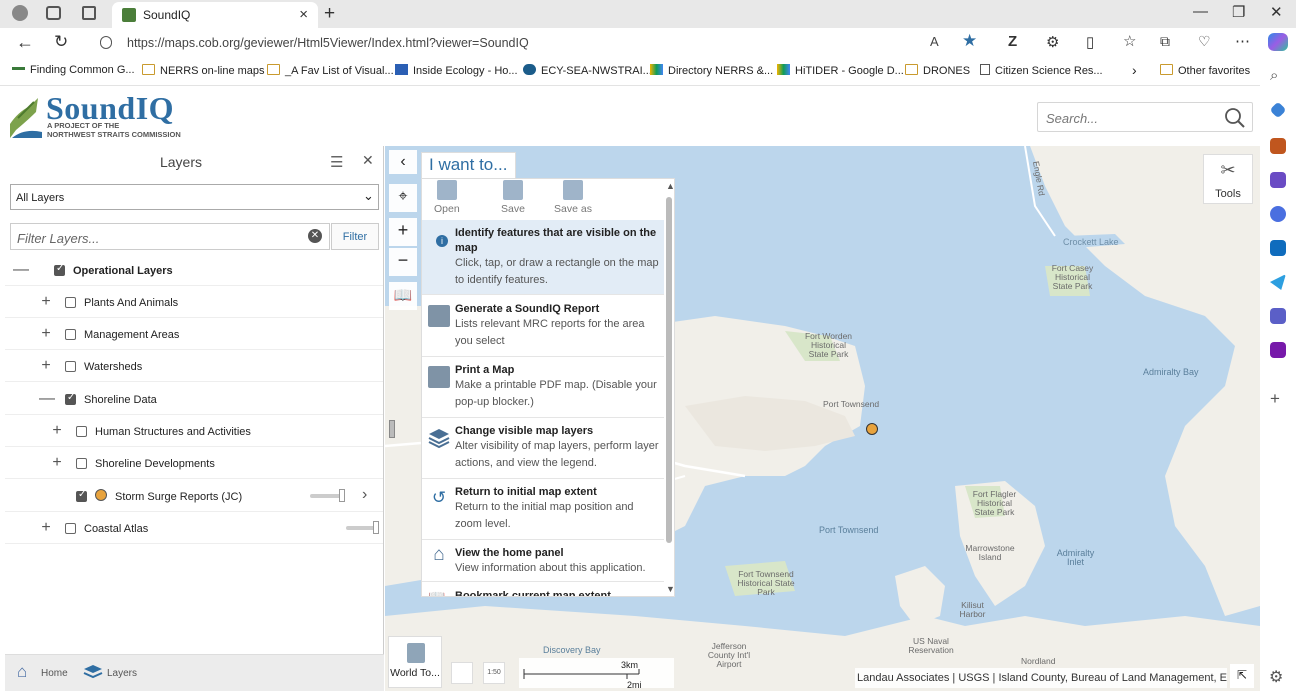  Describe the element at coordinates (669, 370) in the screenshot. I see `scrollbar-thumb` at that location.